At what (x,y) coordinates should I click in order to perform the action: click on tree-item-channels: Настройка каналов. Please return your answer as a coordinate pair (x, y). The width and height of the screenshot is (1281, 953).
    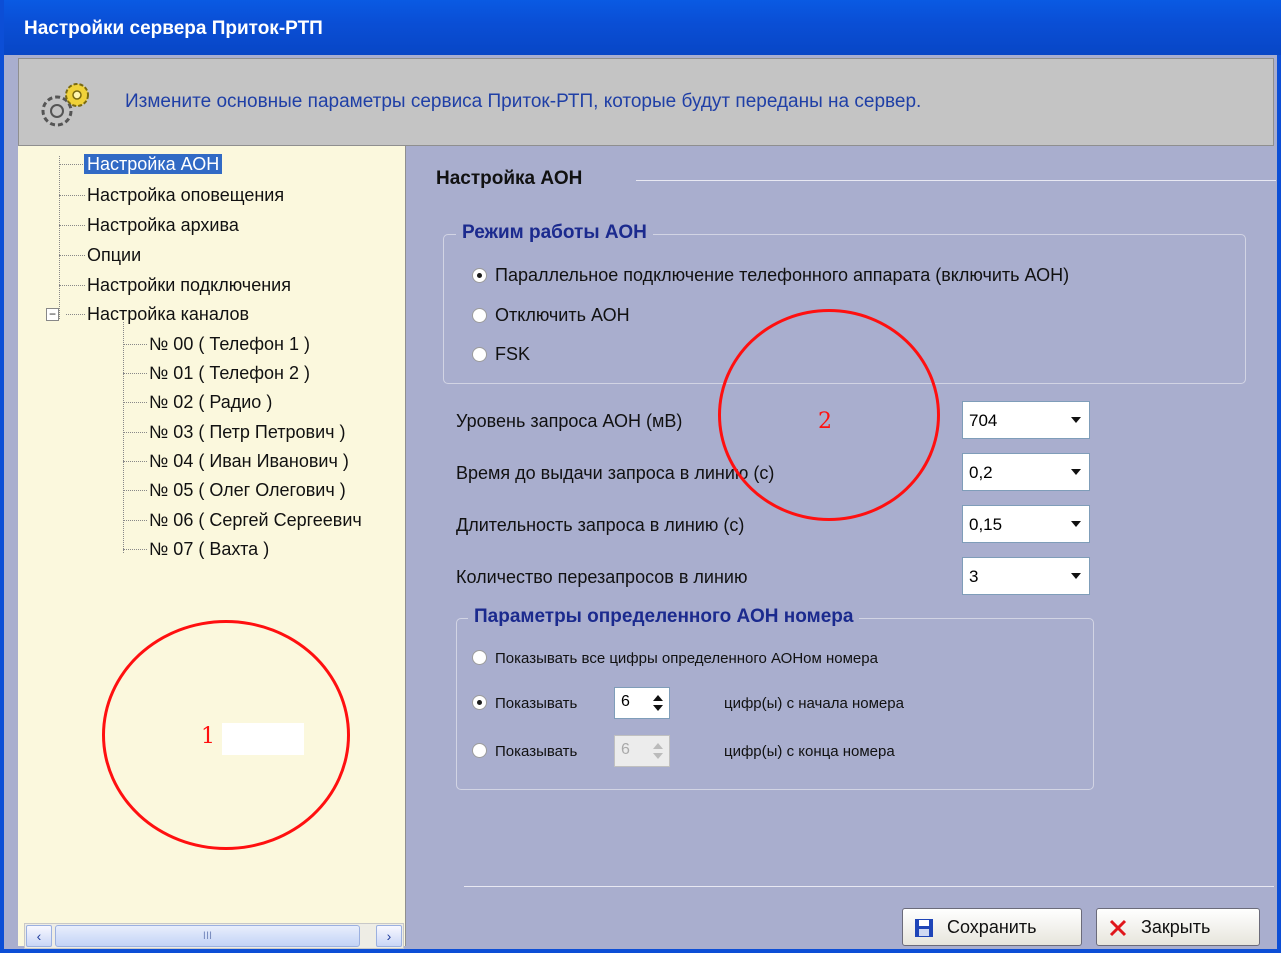
    Looking at the image, I should click on (168, 314).